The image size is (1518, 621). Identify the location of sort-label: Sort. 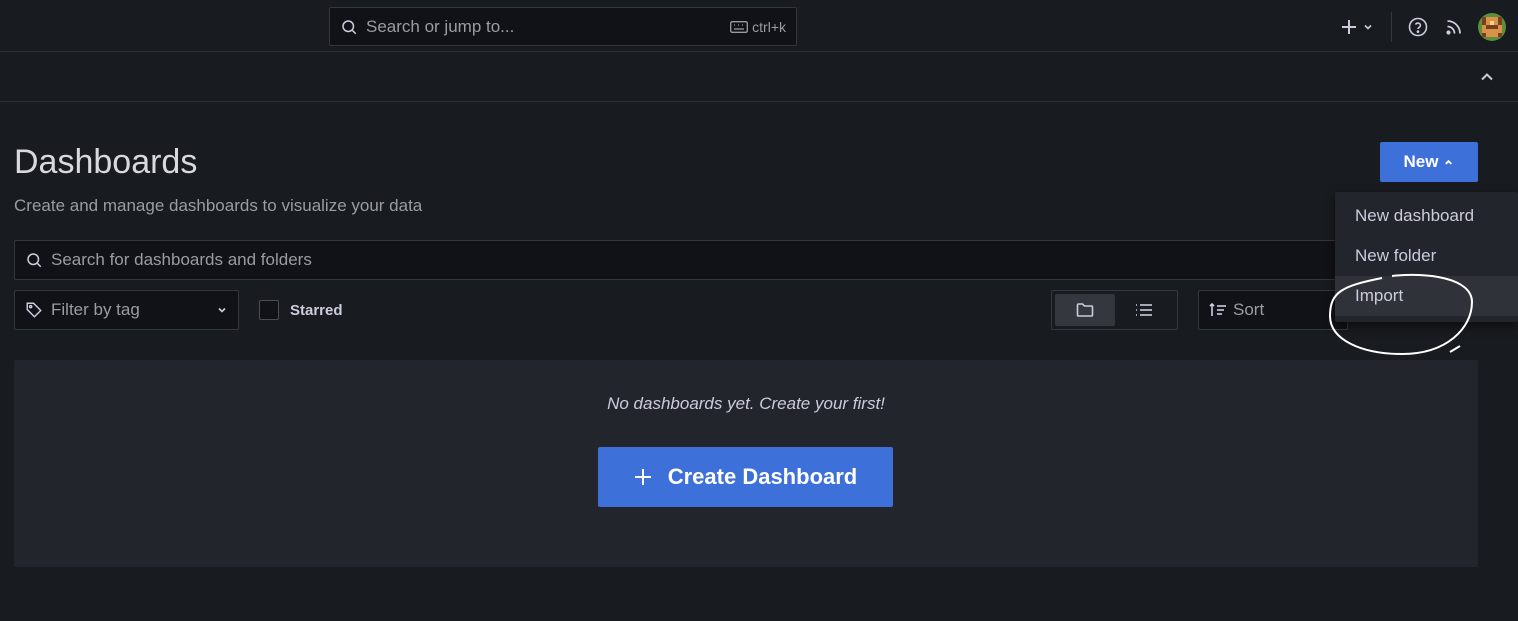
(1249, 309).